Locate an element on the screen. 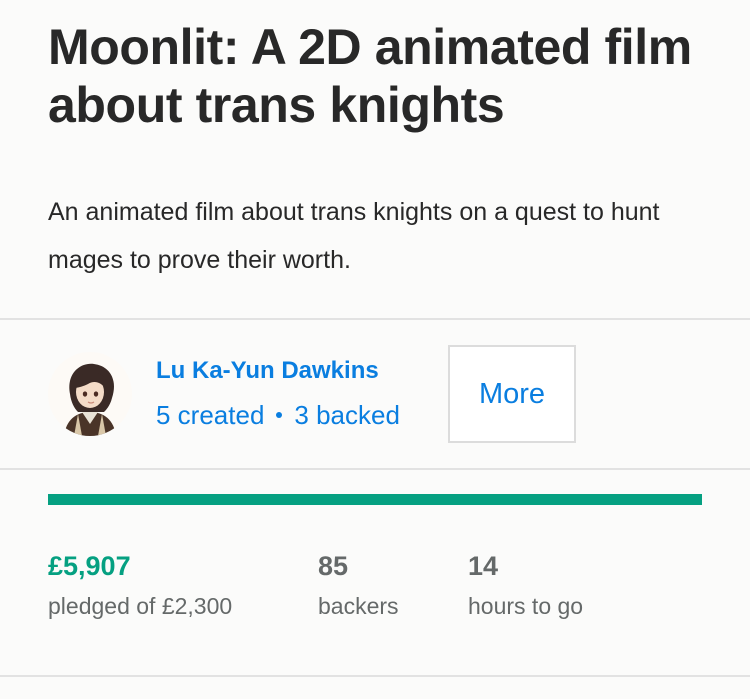 The image size is (750, 699). separator-dot is located at coordinates (279, 415).